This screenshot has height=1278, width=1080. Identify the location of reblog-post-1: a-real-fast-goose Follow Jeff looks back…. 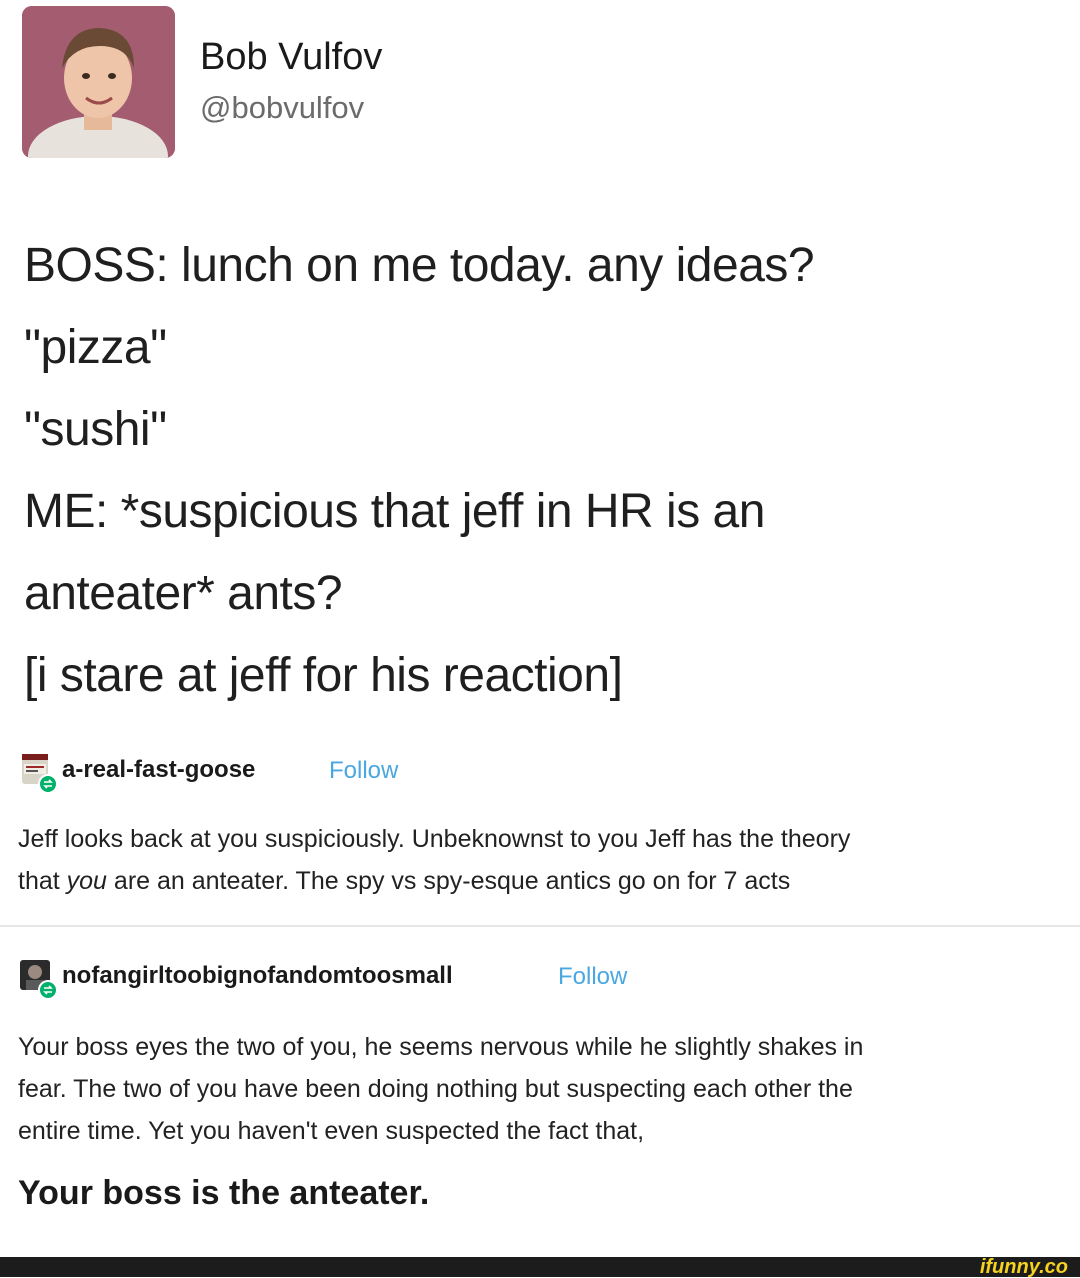
(538, 827).